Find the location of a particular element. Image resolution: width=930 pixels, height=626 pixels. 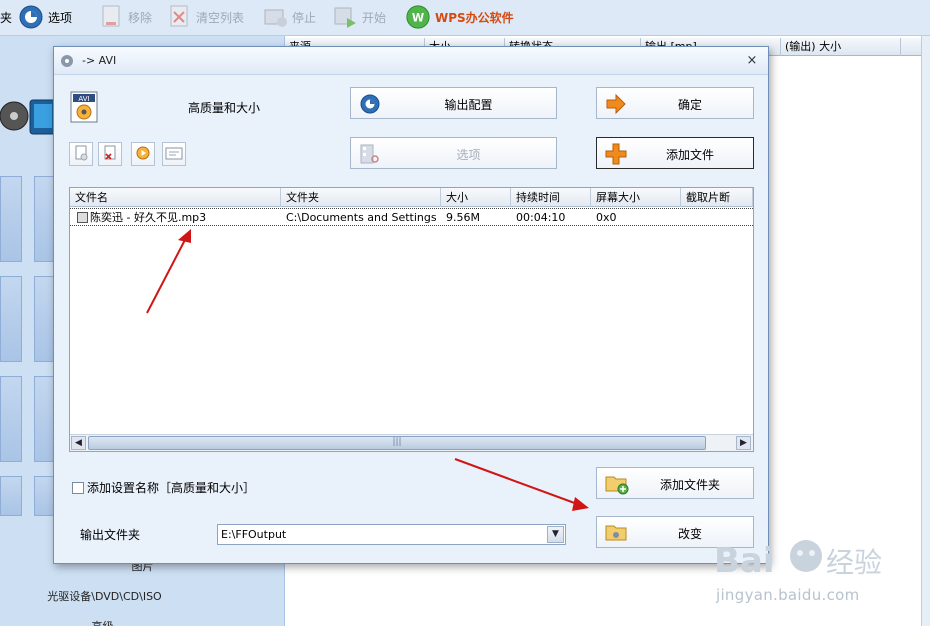

toolbar-folder-label: 夹 is located at coordinates (6, 17).